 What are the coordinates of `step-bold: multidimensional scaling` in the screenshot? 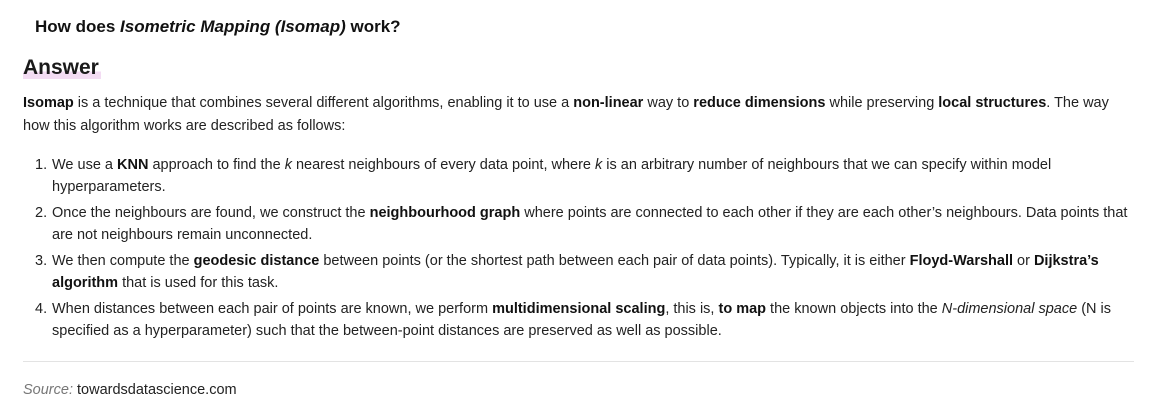 It's located at (579, 309).